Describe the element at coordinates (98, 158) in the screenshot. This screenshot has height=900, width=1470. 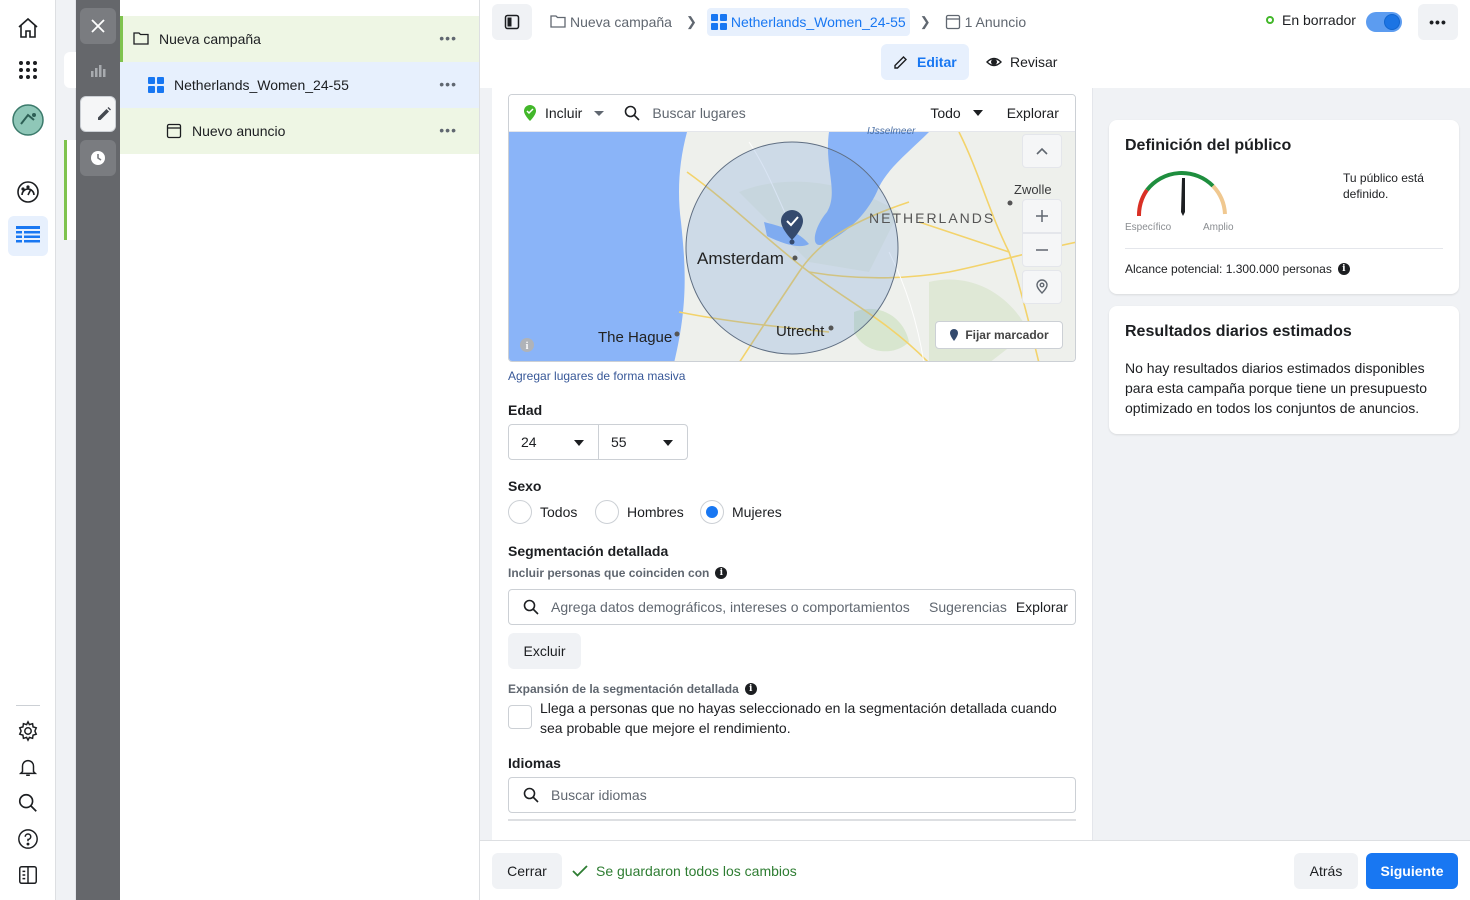
I see `history-clock-button` at that location.